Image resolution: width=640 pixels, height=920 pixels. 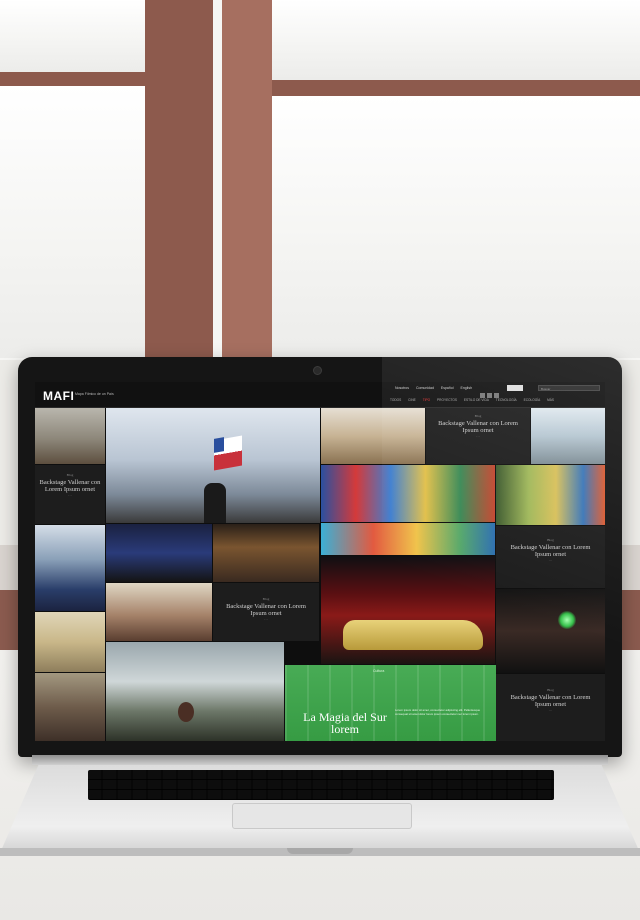 What do you see at coordinates (567, 620) in the screenshot?
I see `neon-light` at bounding box center [567, 620].